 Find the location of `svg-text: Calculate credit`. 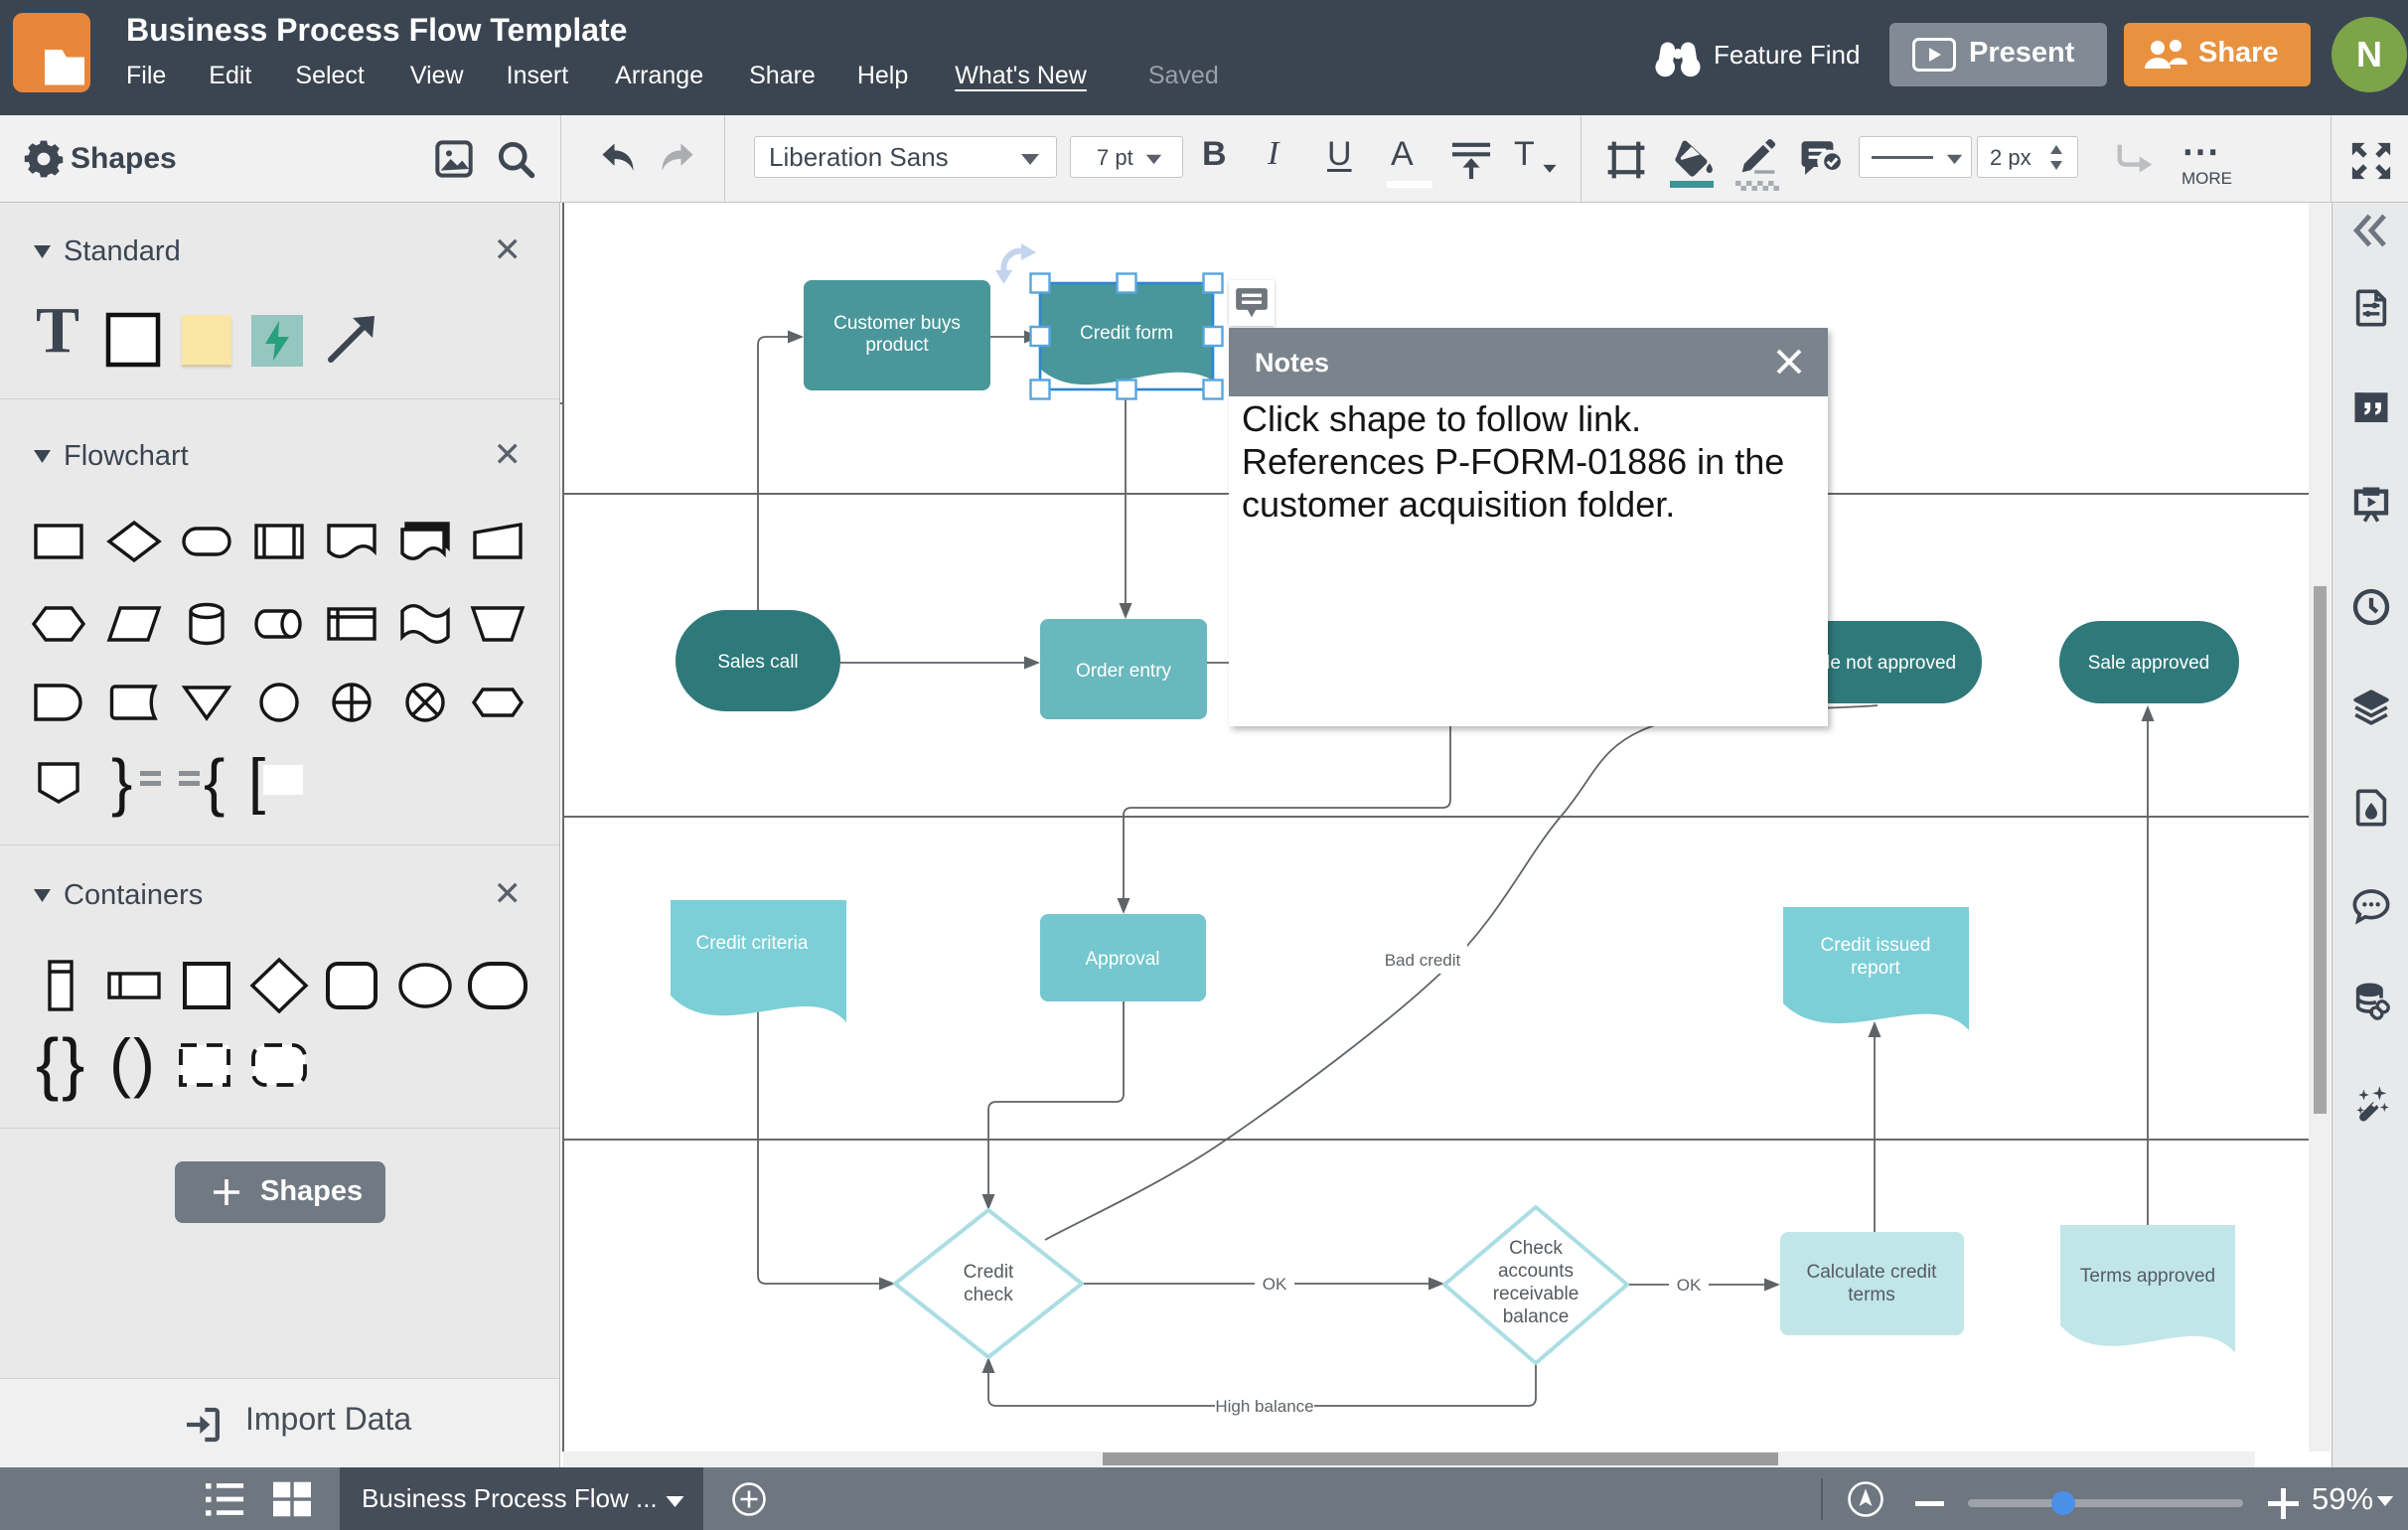

svg-text: Calculate credit is located at coordinates (1873, 1272).